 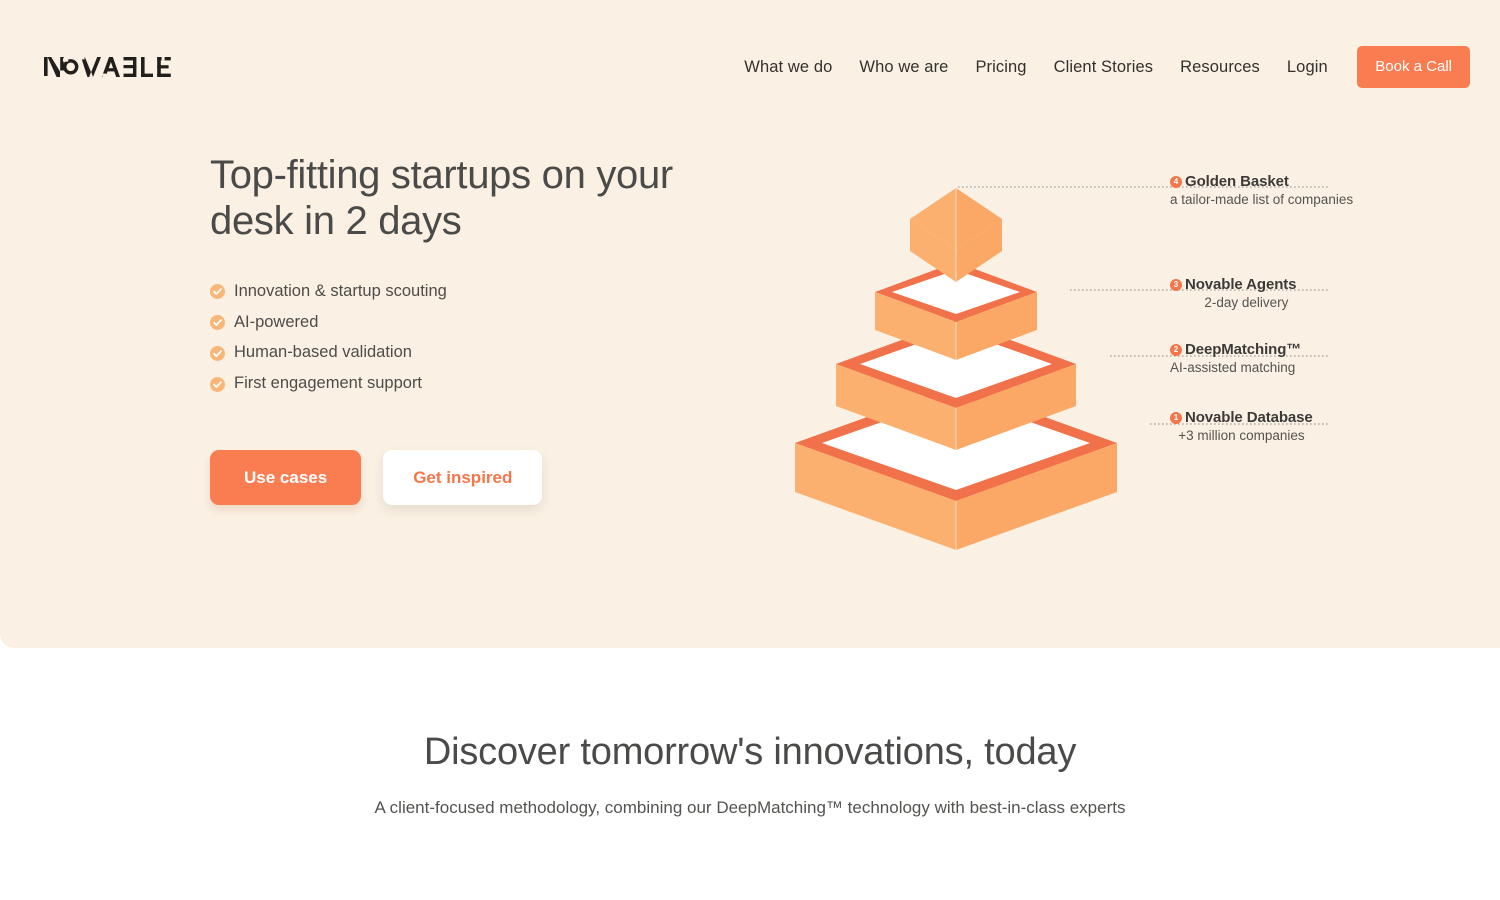 What do you see at coordinates (1262, 199) in the screenshot?
I see `label-subtitle: a tailor-made list of companies` at bounding box center [1262, 199].